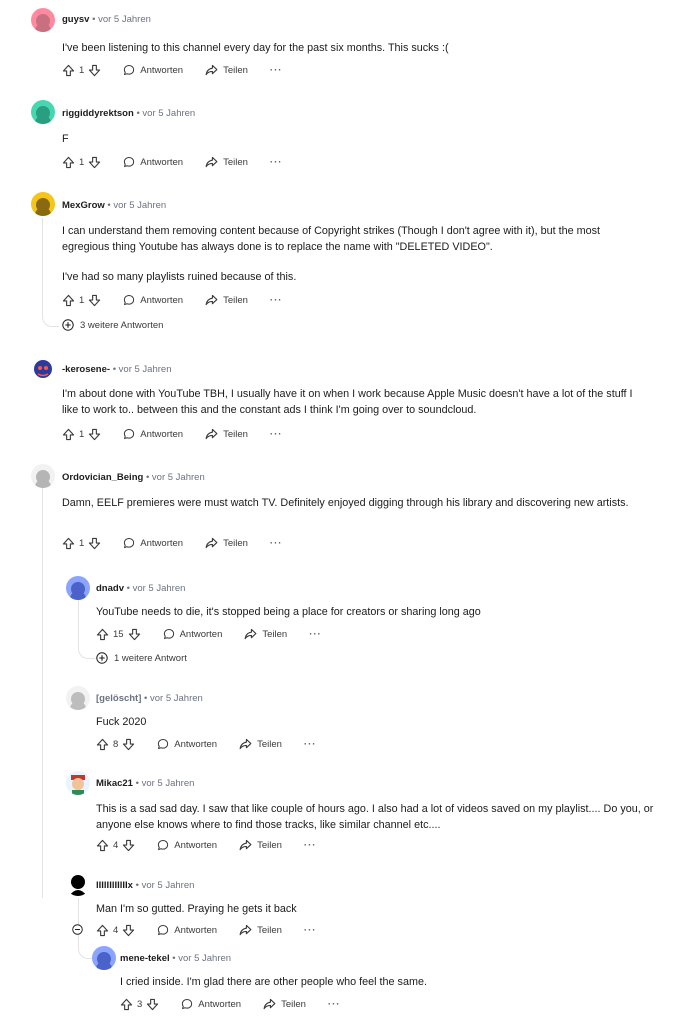 The width and height of the screenshot is (682, 1024). I want to click on more-replies-label: 3 weitere Antworten, so click(122, 325).